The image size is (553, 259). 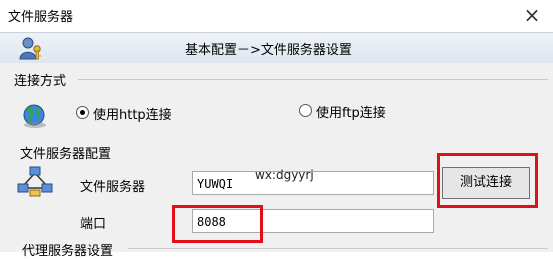 I want to click on radio-ftp, so click(x=305, y=110).